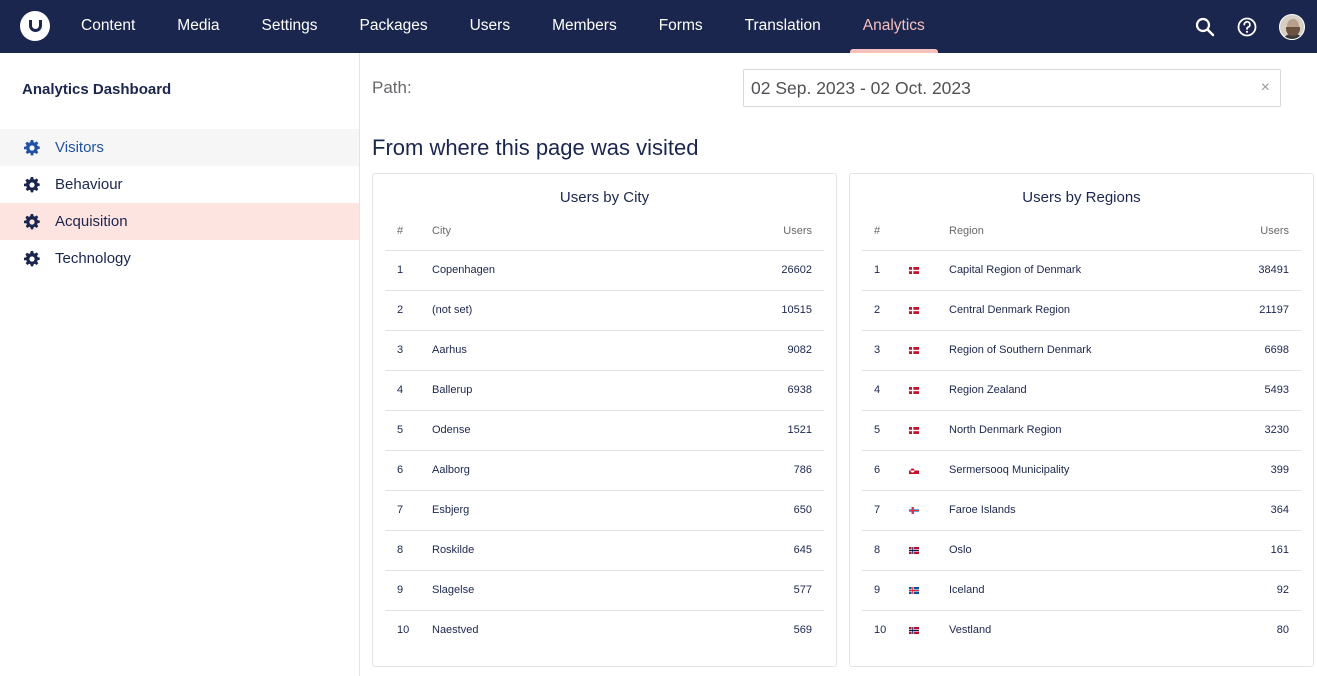 This screenshot has width=1317, height=676. Describe the element at coordinates (744, 350) in the screenshot. I see `user-count: 9082` at that location.